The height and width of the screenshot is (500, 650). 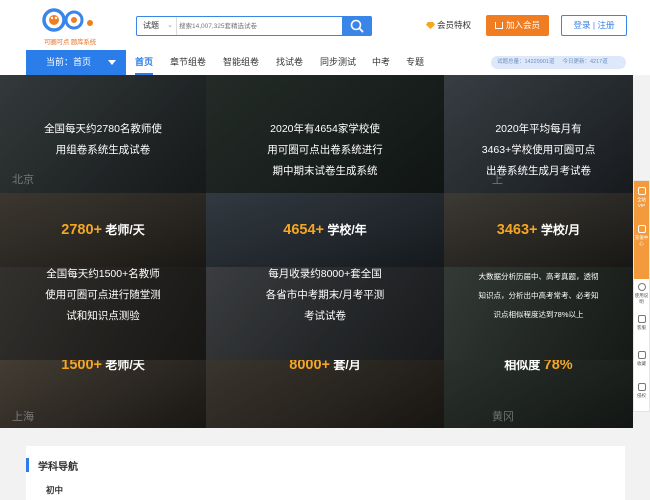 What do you see at coordinates (641, 396) in the screenshot?
I see `sidebar-report-button: 侵权` at bounding box center [641, 396].